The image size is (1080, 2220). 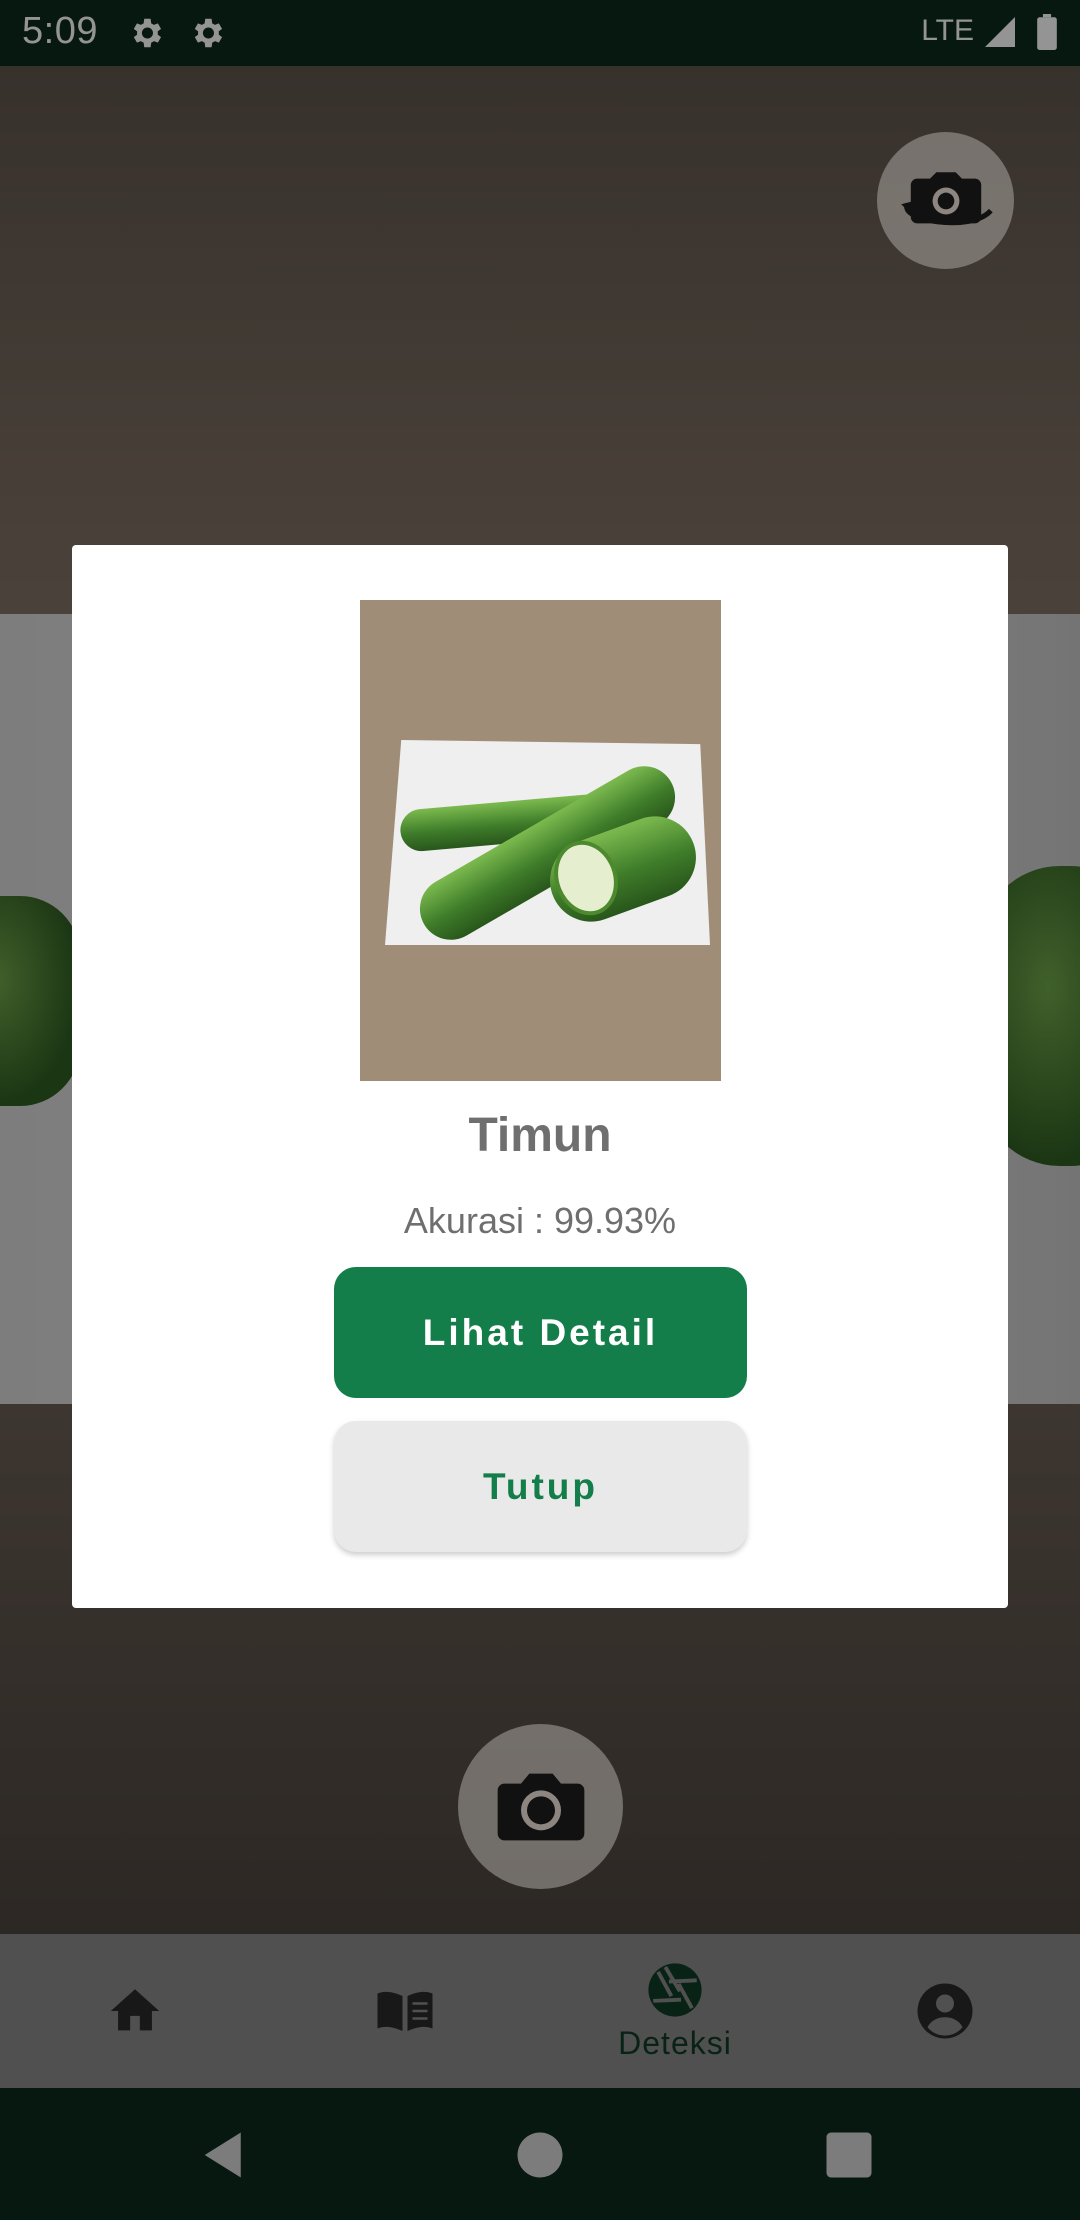 What do you see at coordinates (540, 1486) in the screenshot?
I see `close-button: Tutup` at bounding box center [540, 1486].